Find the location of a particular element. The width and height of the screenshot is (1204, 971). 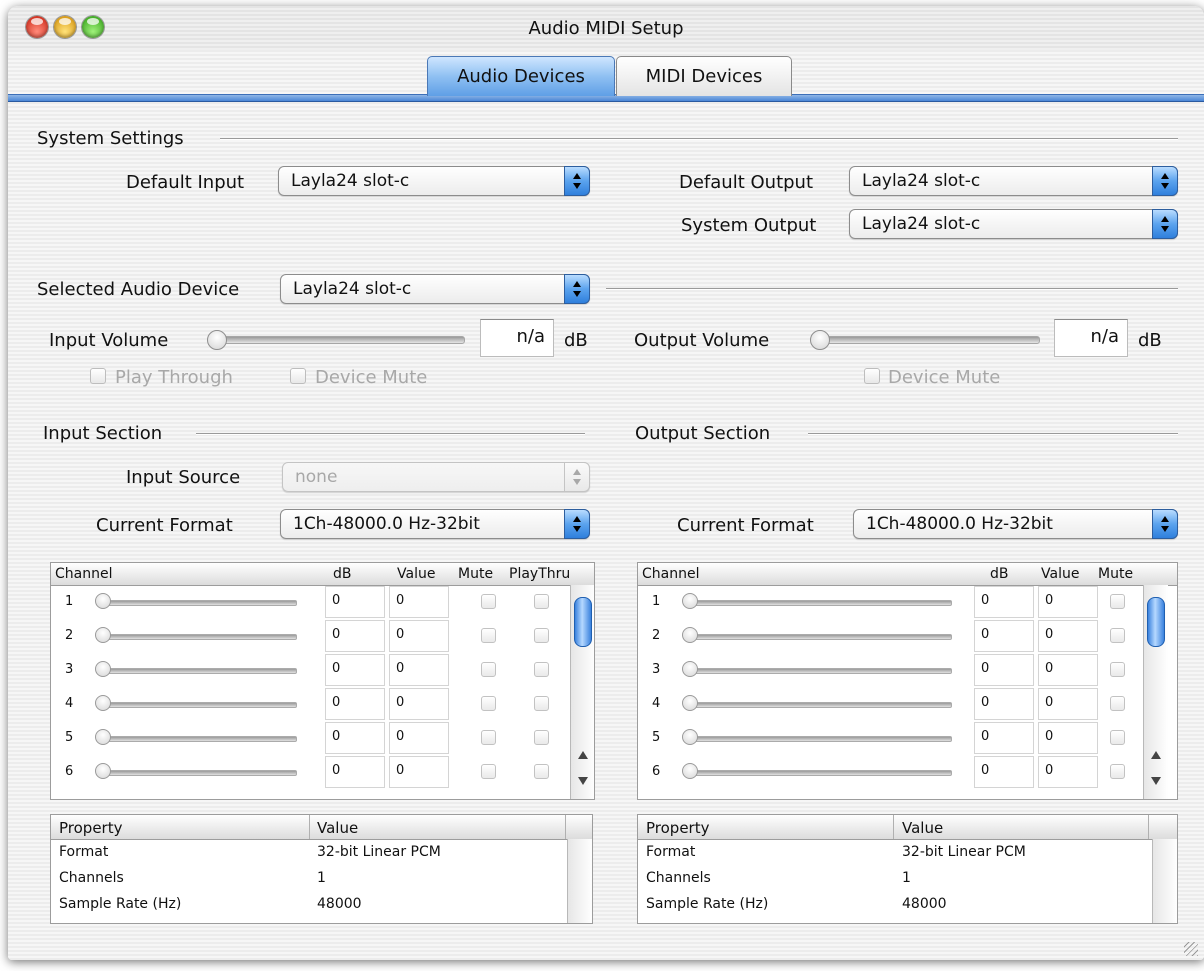

default-output-popup: Layla24 slot-c is located at coordinates (1013, 181).